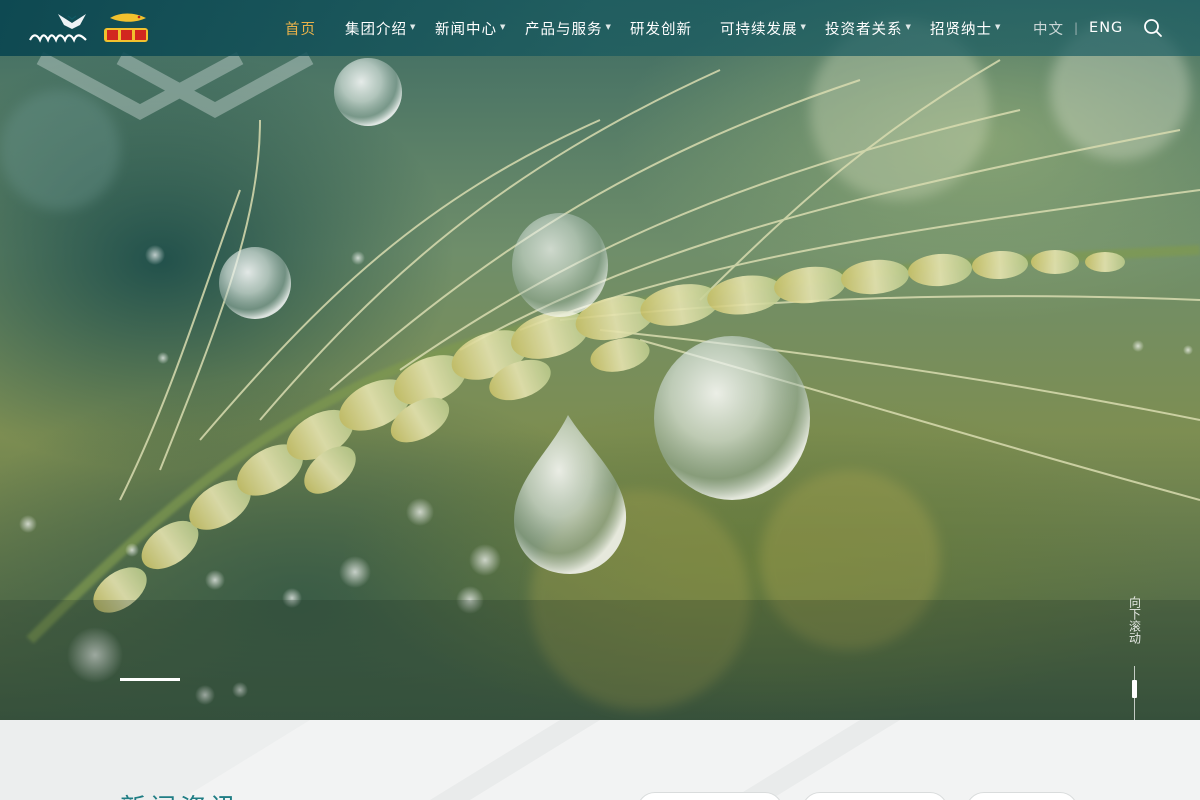 The width and height of the screenshot is (1200, 800). I want to click on nav-item-label: 投资者关系, so click(864, 29).